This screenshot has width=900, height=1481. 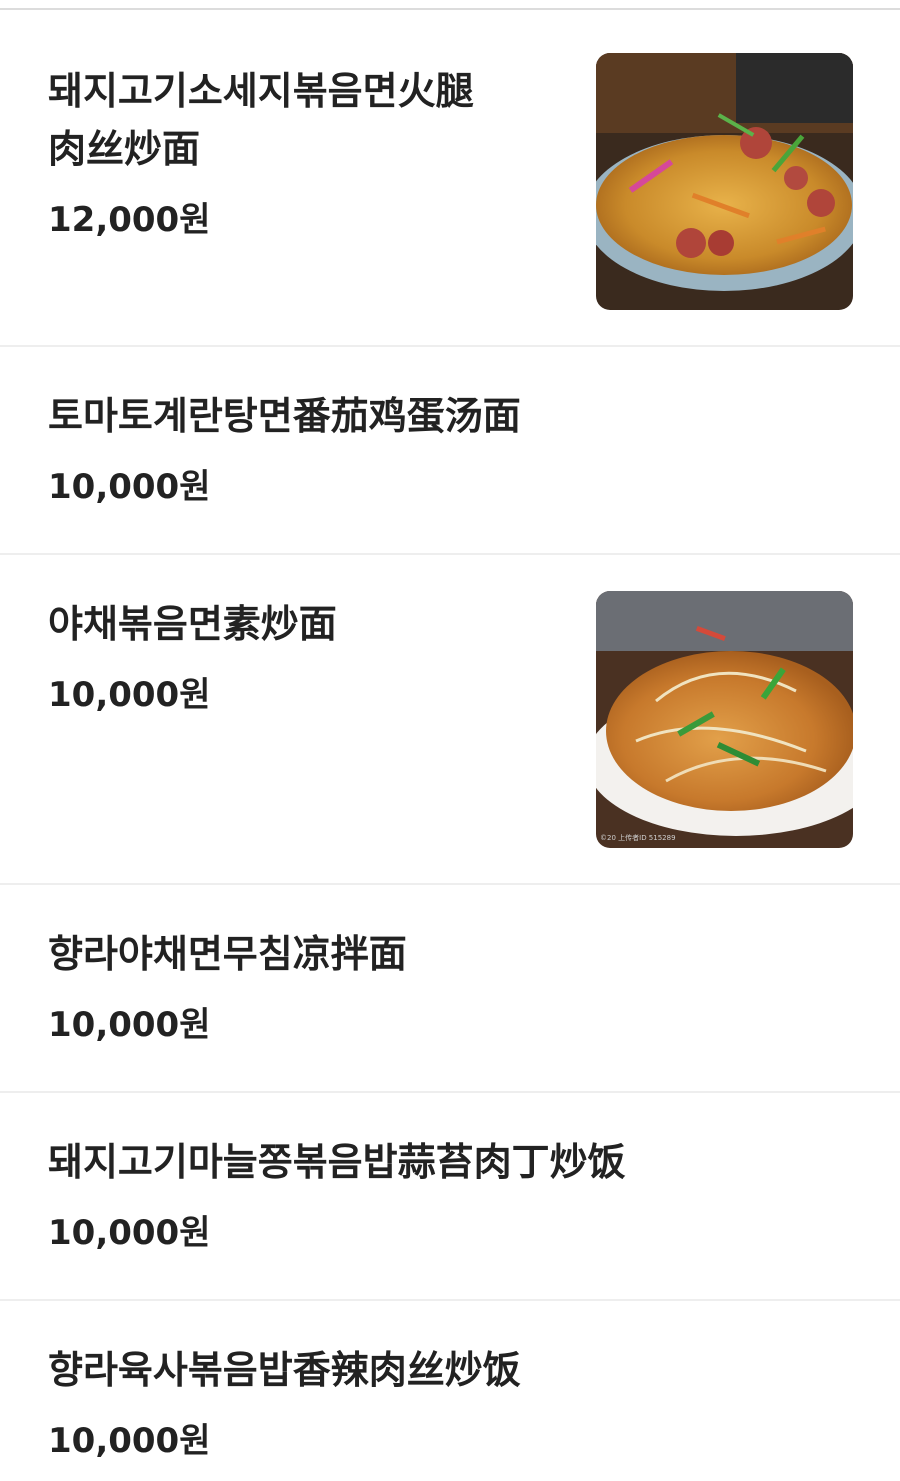 What do you see at coordinates (227, 985) in the screenshot?
I see `menu-item-text: 향라야채면무침凉拌面 10,000원` at bounding box center [227, 985].